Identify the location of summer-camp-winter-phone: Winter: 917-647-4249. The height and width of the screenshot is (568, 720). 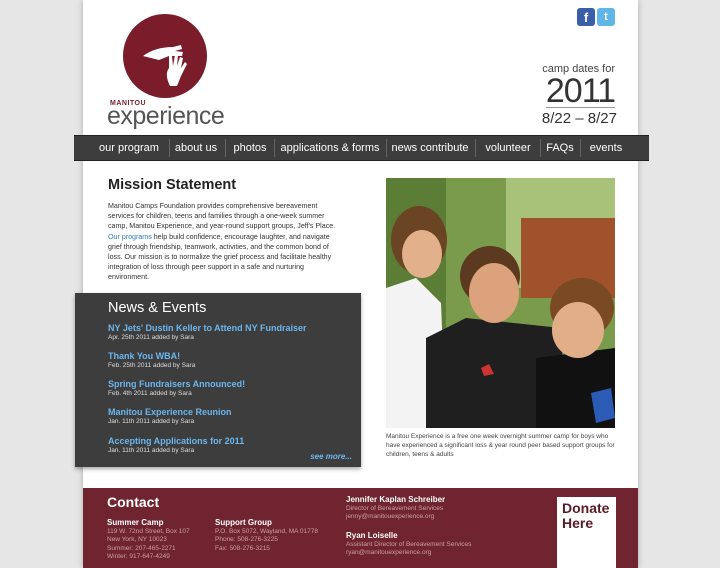
(138, 557).